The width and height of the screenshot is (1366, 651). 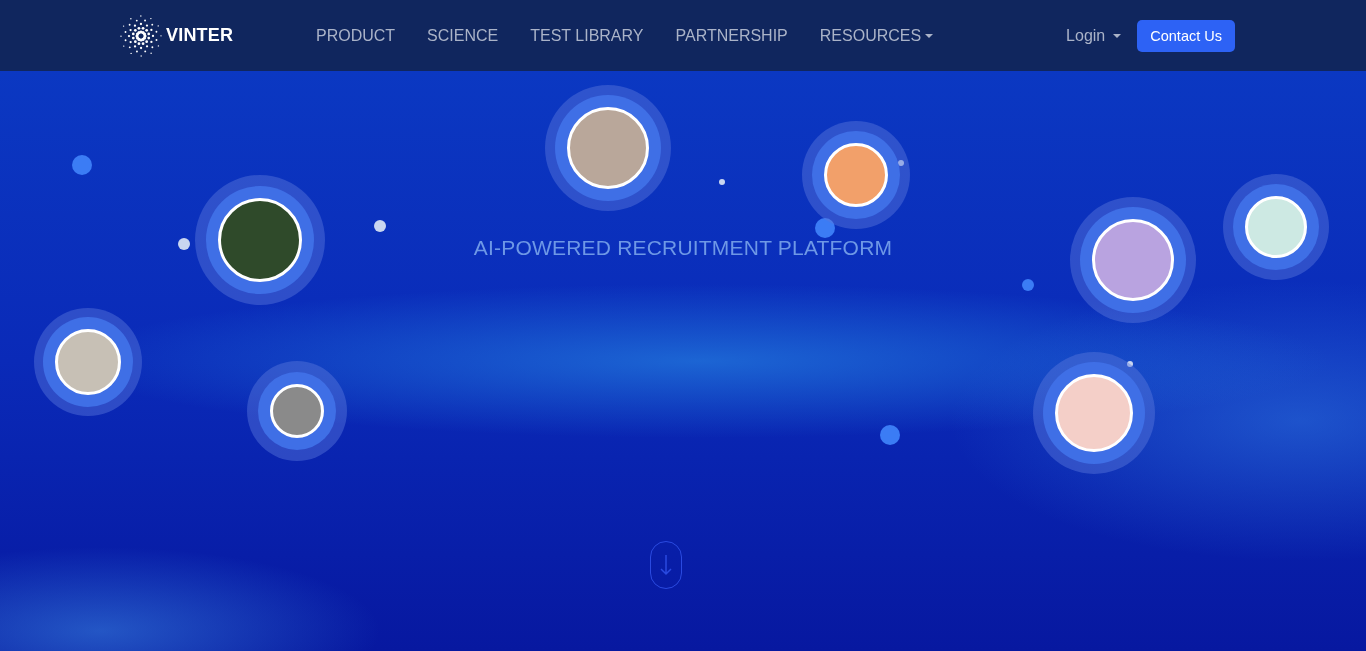 I want to click on login-link: Login, so click(x=1094, y=35).